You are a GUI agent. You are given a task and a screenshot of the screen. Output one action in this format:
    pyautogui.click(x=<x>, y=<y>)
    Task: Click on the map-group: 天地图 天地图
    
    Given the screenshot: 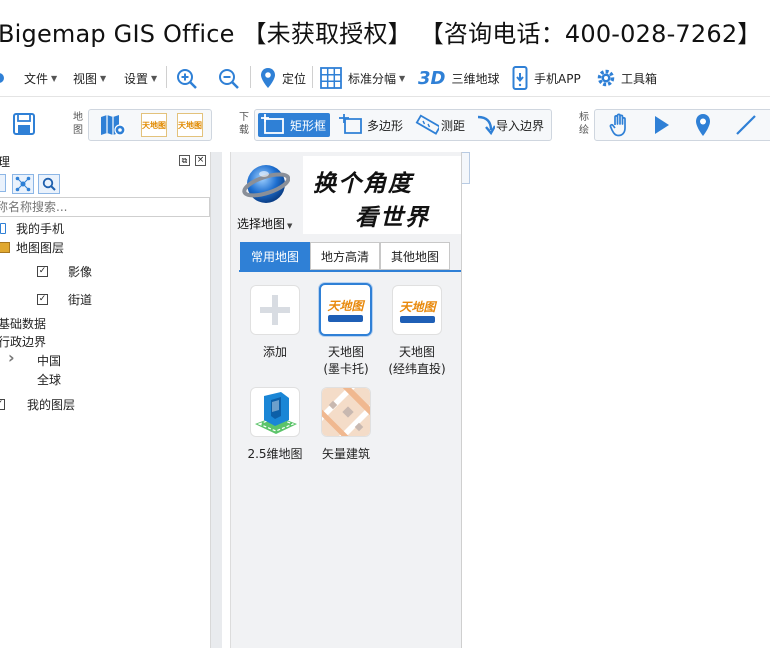 What is the action you would take?
    pyautogui.click(x=150, y=125)
    